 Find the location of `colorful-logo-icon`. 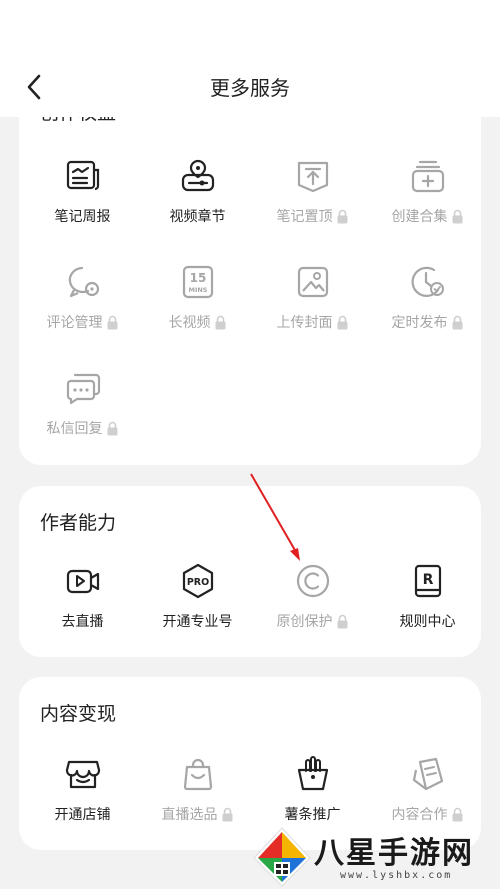

colorful-logo-icon is located at coordinates (282, 857).